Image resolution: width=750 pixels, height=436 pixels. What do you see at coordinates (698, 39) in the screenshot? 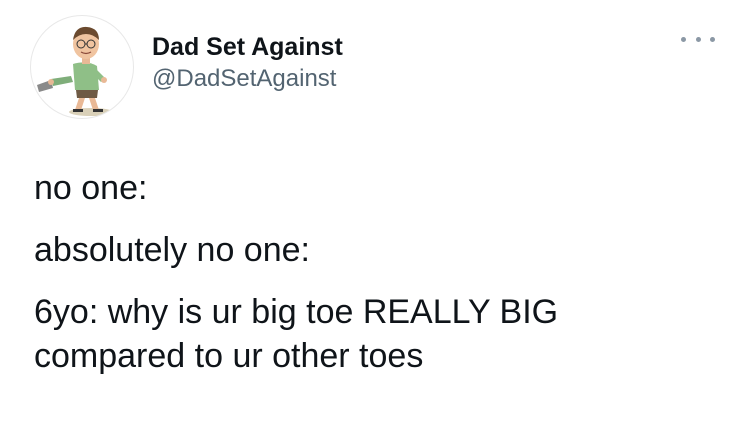
I see `more-options-icon` at bounding box center [698, 39].